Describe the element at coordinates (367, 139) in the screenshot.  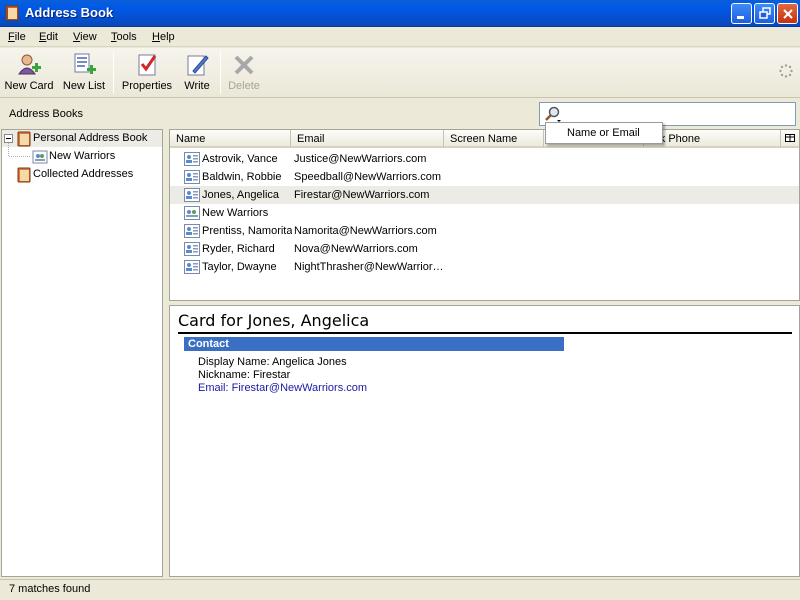
I see `column-header-email: Email` at that location.